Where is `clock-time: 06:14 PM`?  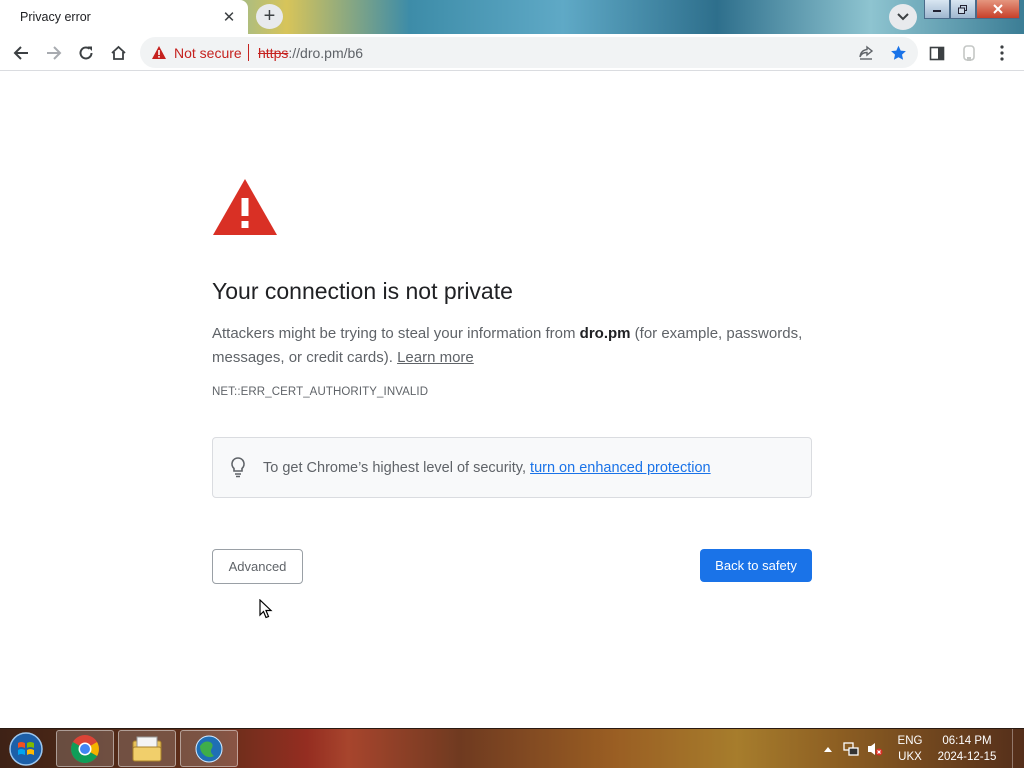 clock-time: 06:14 PM is located at coordinates (967, 741).